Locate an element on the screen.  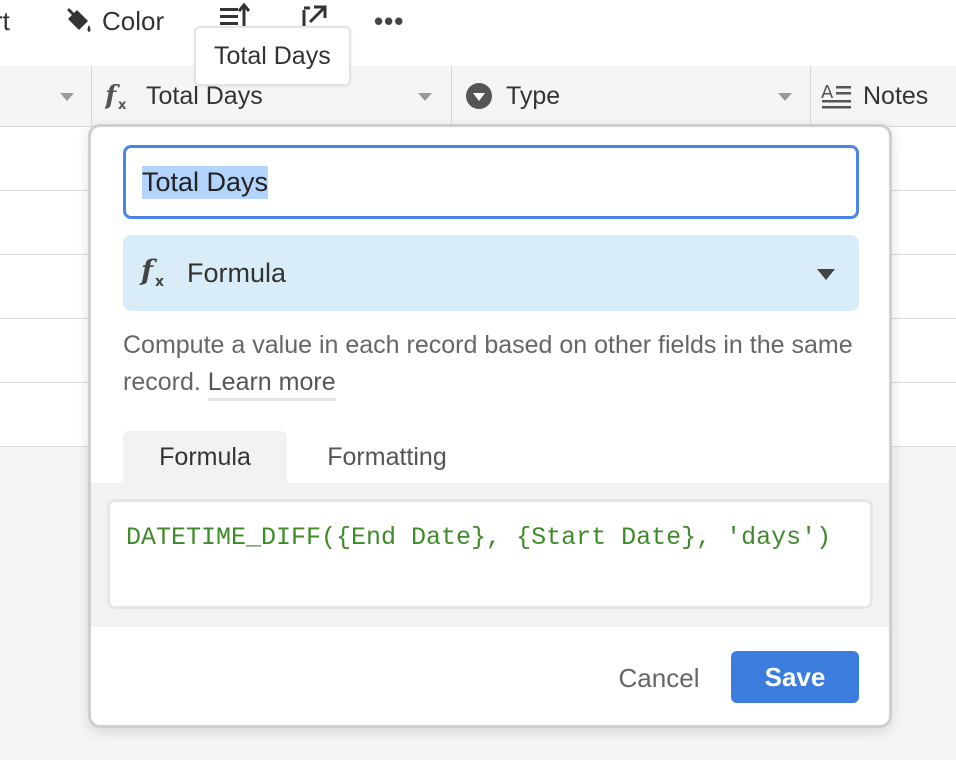
color-label: Color is located at coordinates (133, 20).